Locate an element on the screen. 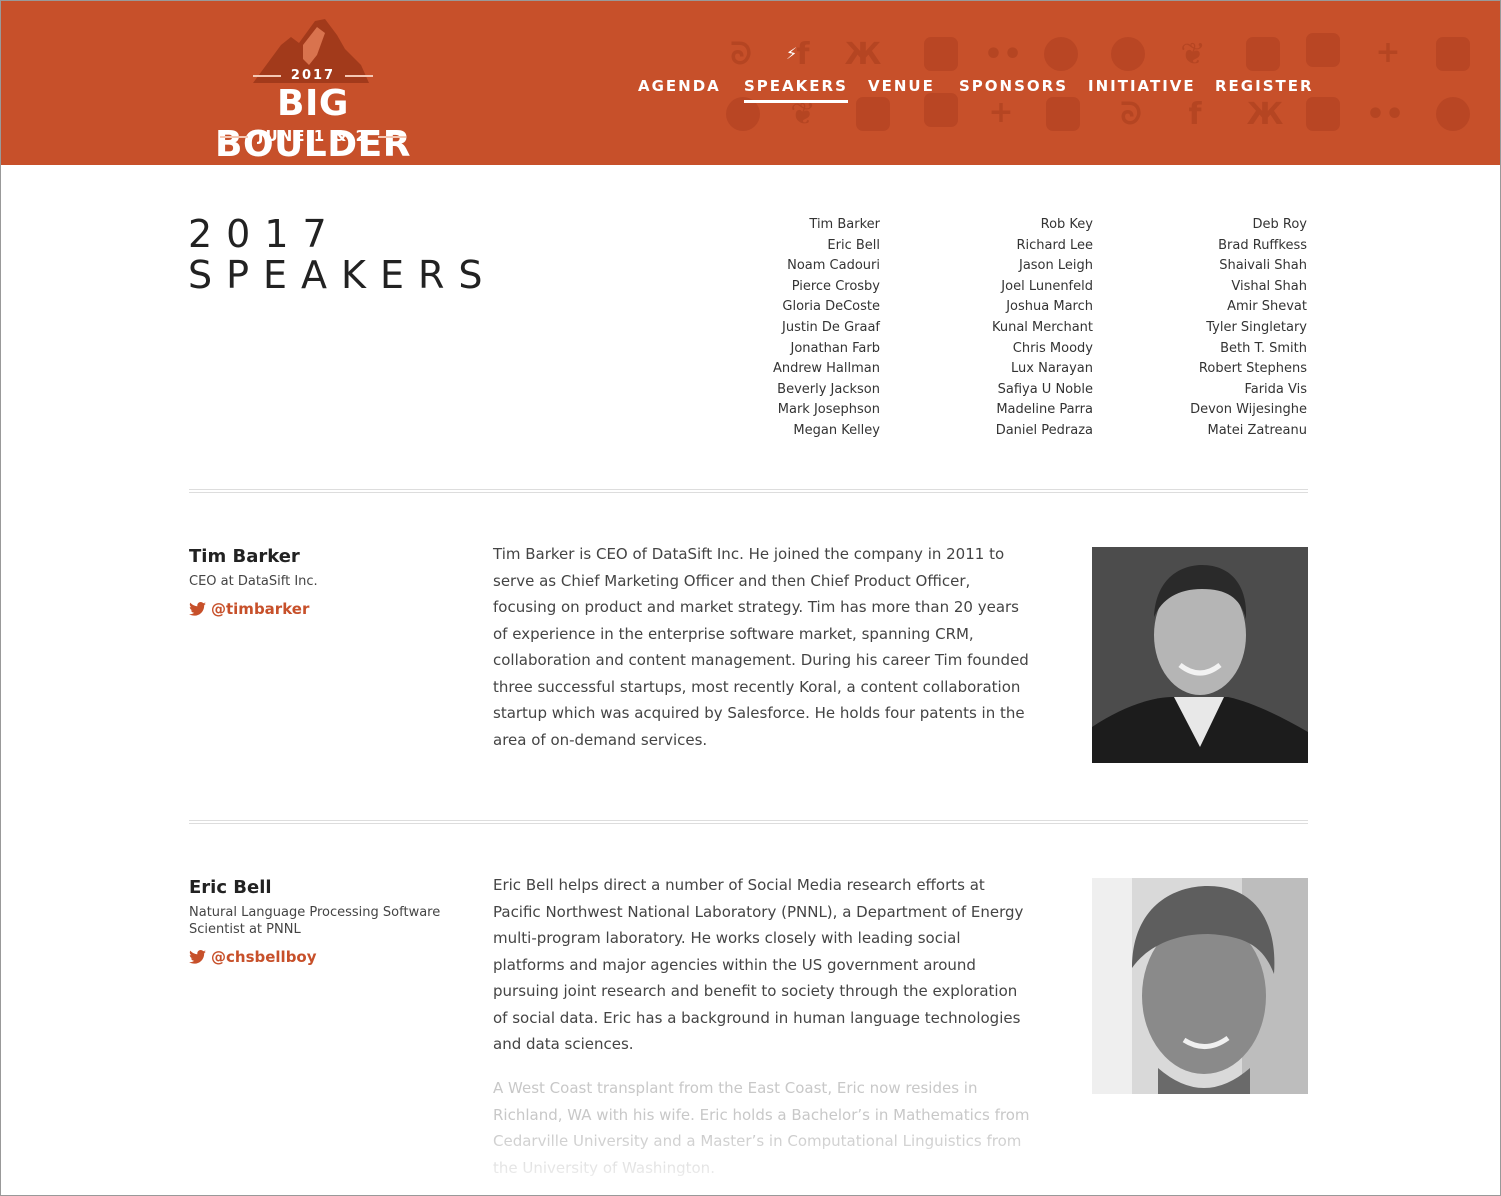 The width and height of the screenshot is (1501, 1196). speaker-link: Matei Zatreanu is located at coordinates (1249, 431).